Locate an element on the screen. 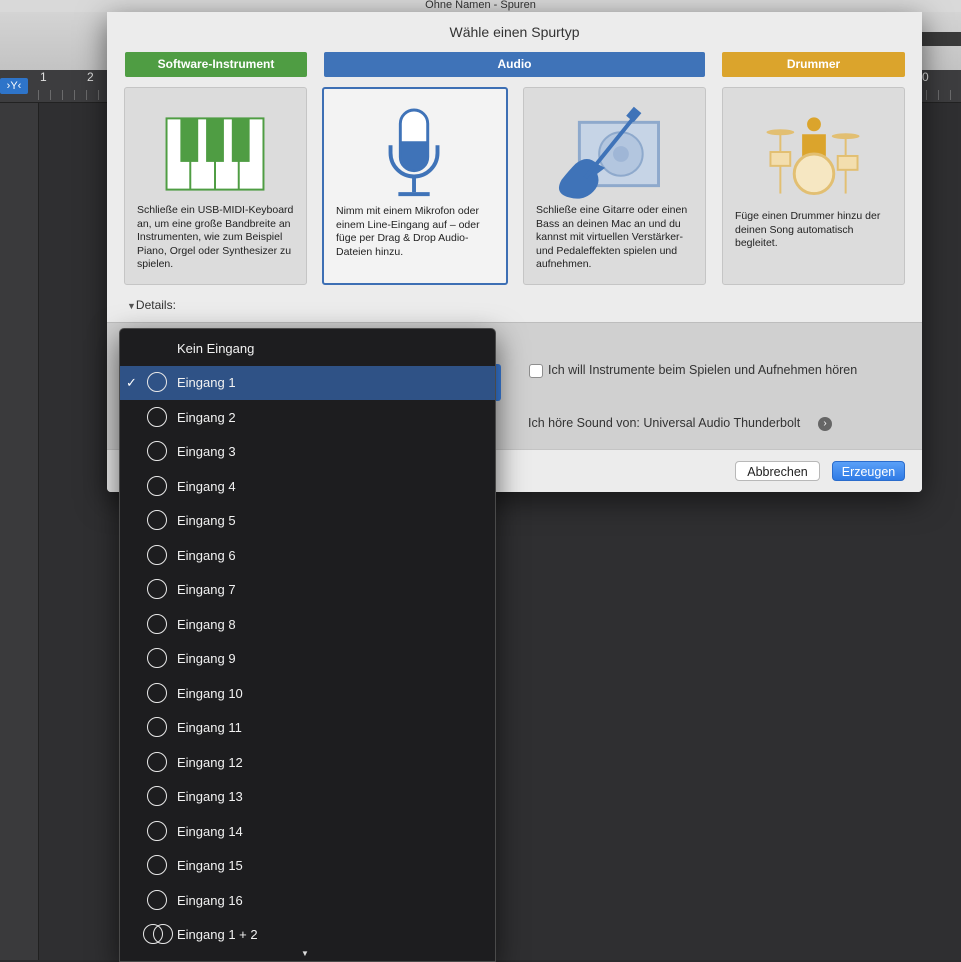 The height and width of the screenshot is (962, 961). menu-item-input-6: Eingang 6 is located at coordinates (307, 556).